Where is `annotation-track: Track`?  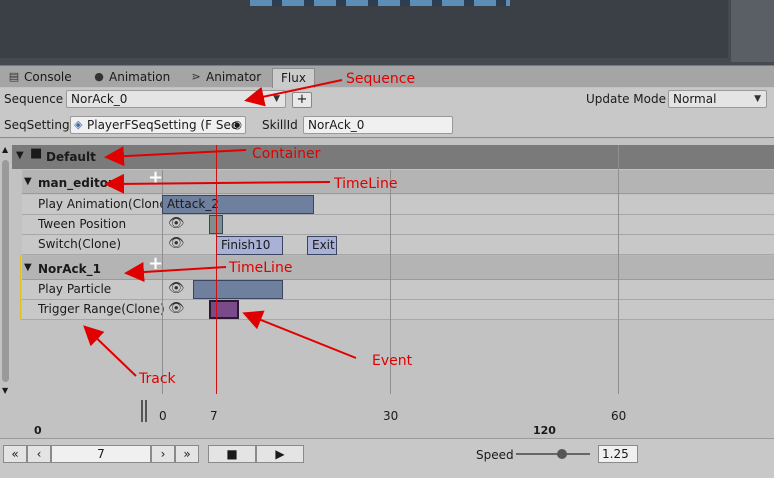
annotation-track: Track is located at coordinates (157, 379).